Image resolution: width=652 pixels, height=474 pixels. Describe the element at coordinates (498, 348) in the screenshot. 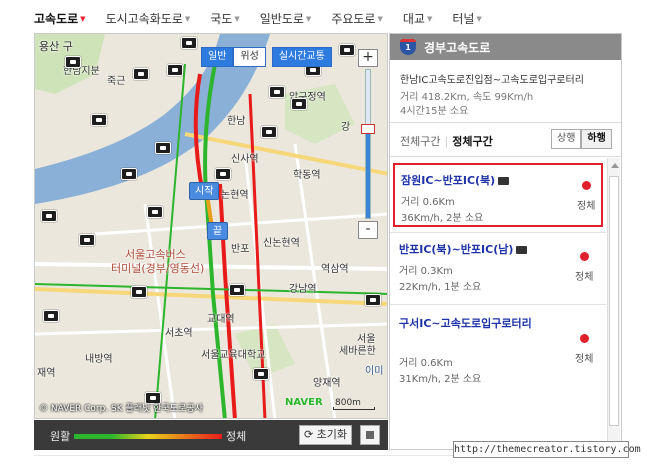

I see `list-item: 구서IC~고속도로입구로터리 거리 0.6Km 31Km/h, 2분 소요 정체` at that location.